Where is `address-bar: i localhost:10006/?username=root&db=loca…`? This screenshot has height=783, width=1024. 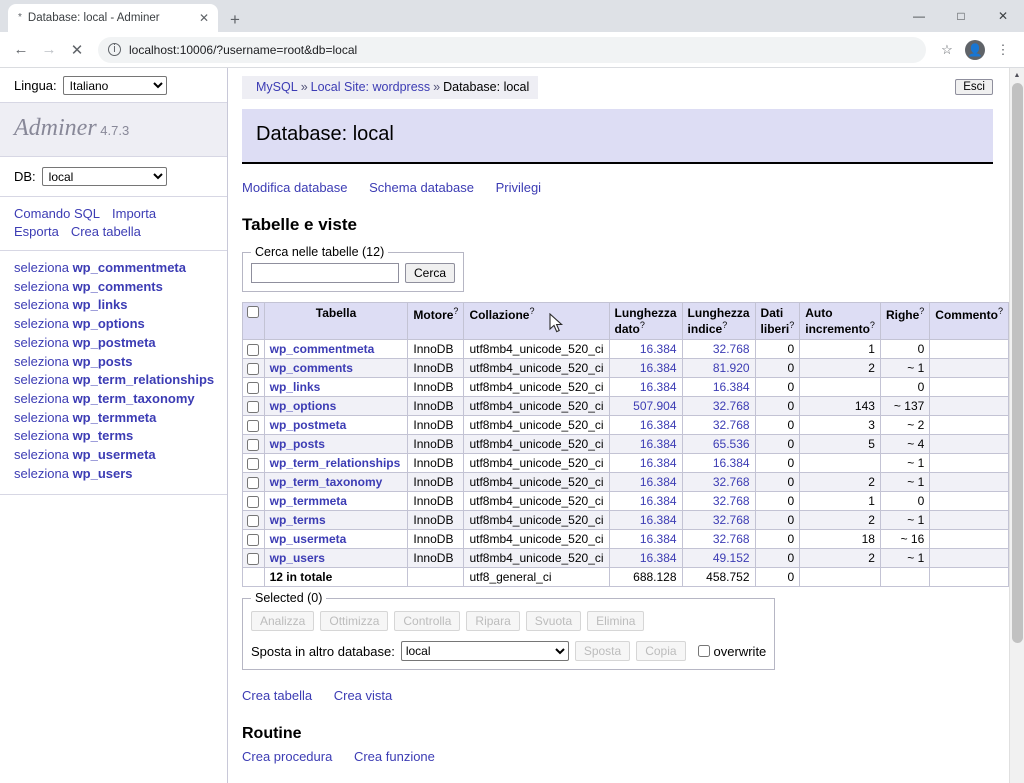
address-bar: i localhost:10006/?username=root&db=loca… is located at coordinates (512, 49).